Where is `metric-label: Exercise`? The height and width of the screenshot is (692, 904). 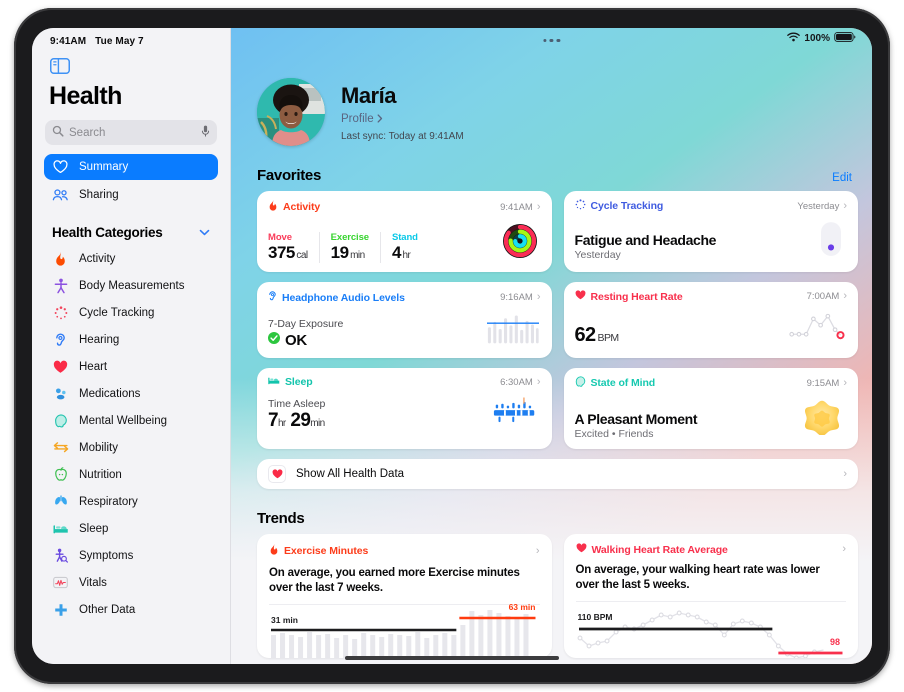
metric-label: Exercise is located at coordinates (349, 238).